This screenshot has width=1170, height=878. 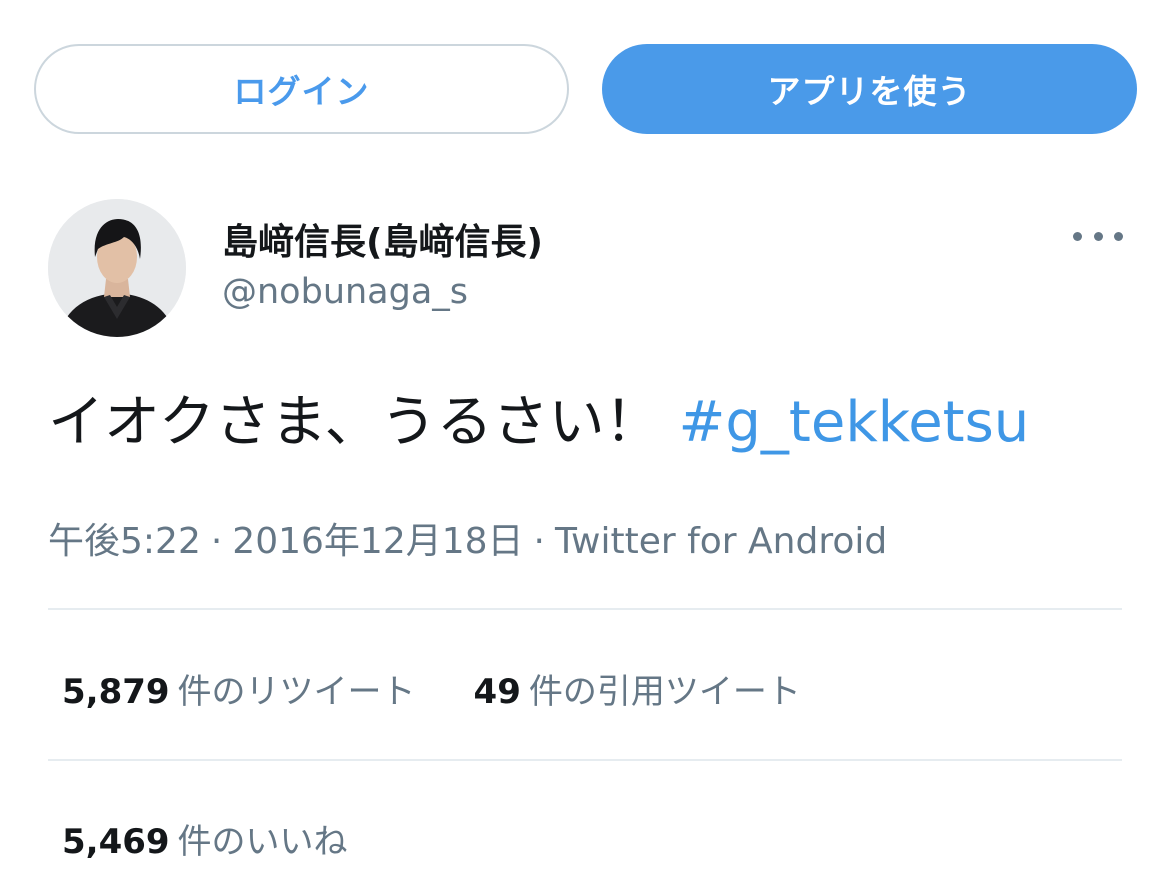 I want to click on like-count: 5,469, so click(x=116, y=842).